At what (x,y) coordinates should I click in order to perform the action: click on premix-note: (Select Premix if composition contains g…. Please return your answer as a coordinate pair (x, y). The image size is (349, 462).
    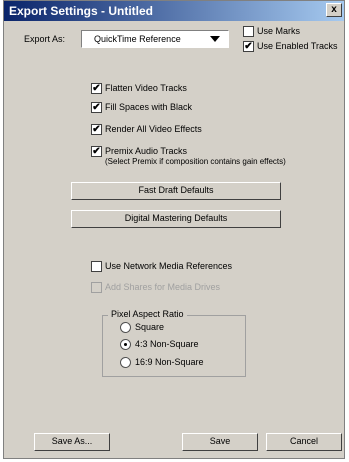
    Looking at the image, I should click on (195, 161).